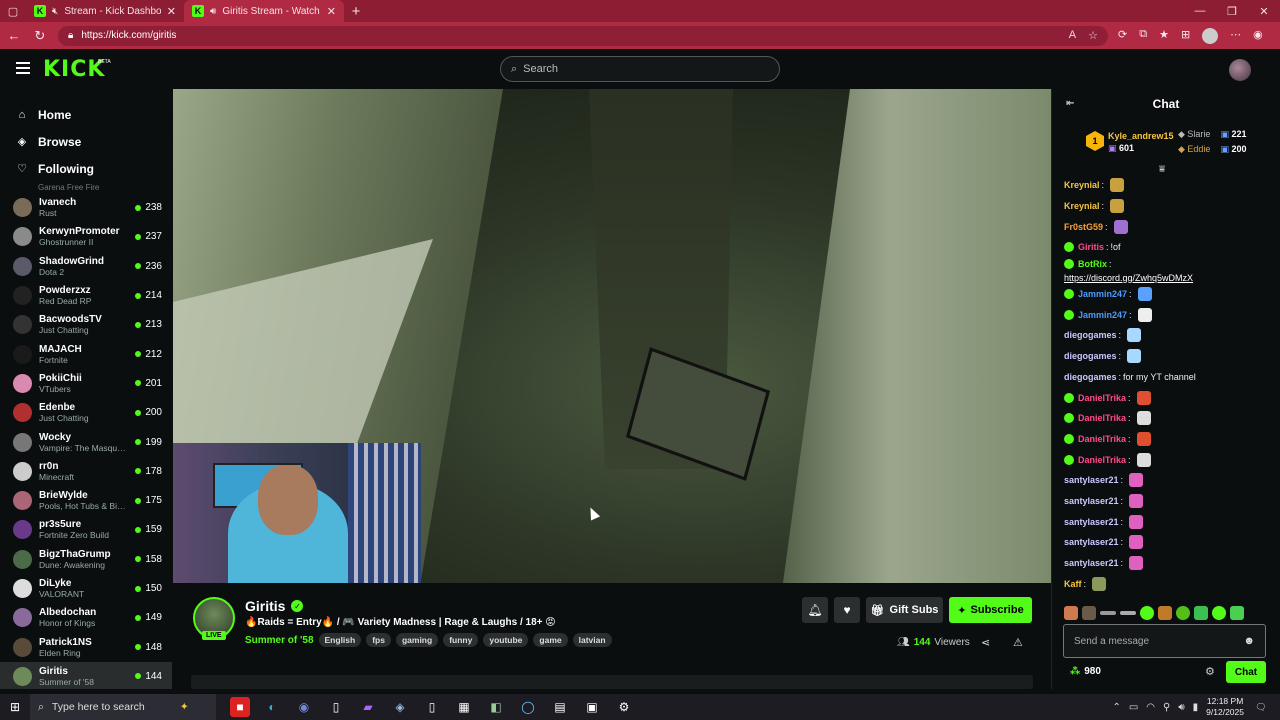  What do you see at coordinates (1166, 707) in the screenshot?
I see `microphone-icon: ⚲` at bounding box center [1166, 707].